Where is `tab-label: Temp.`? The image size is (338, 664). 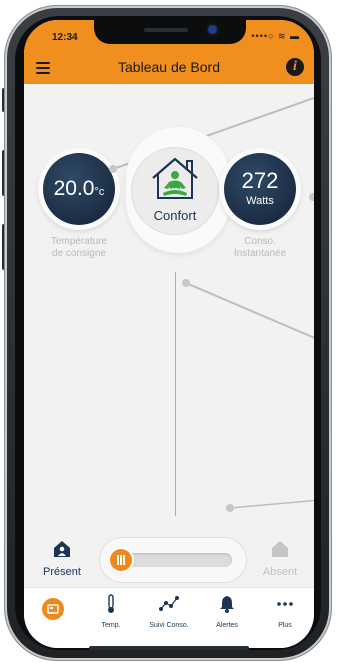 tab-label: Temp. is located at coordinates (111, 625).